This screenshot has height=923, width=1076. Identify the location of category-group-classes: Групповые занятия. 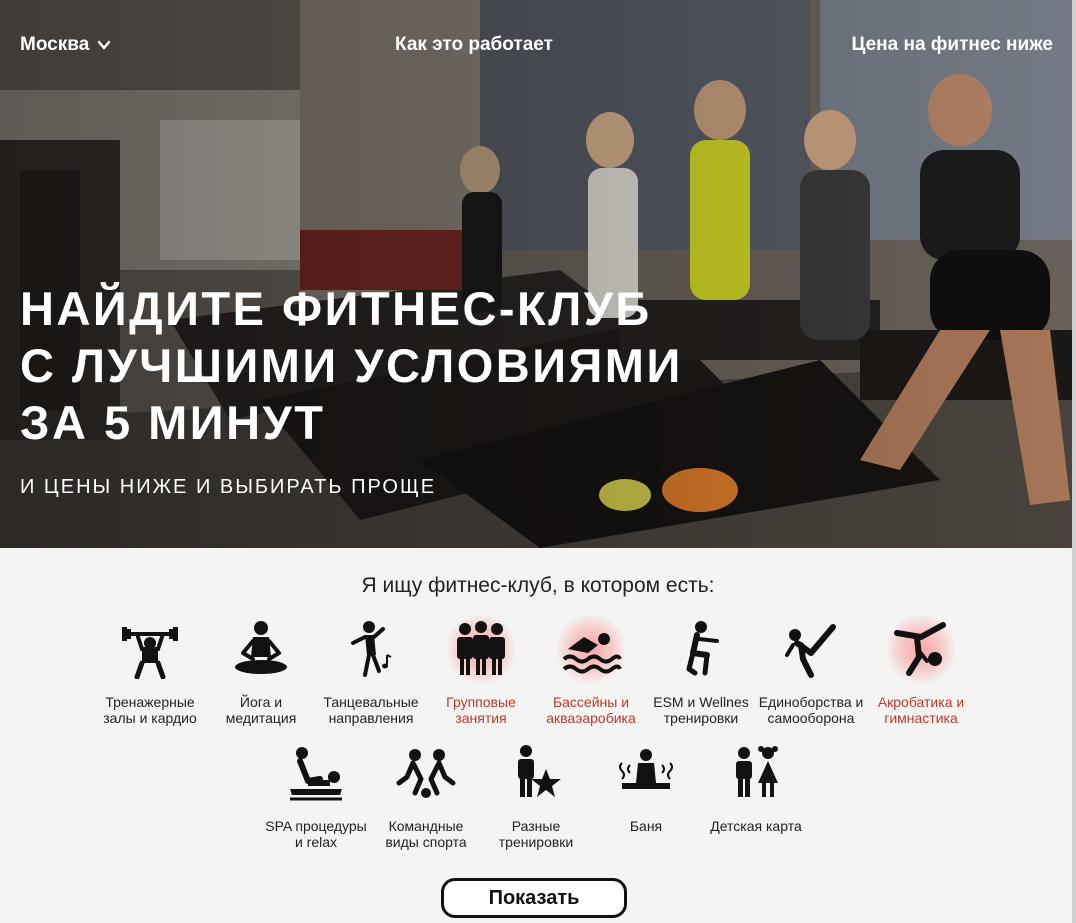
(481, 670).